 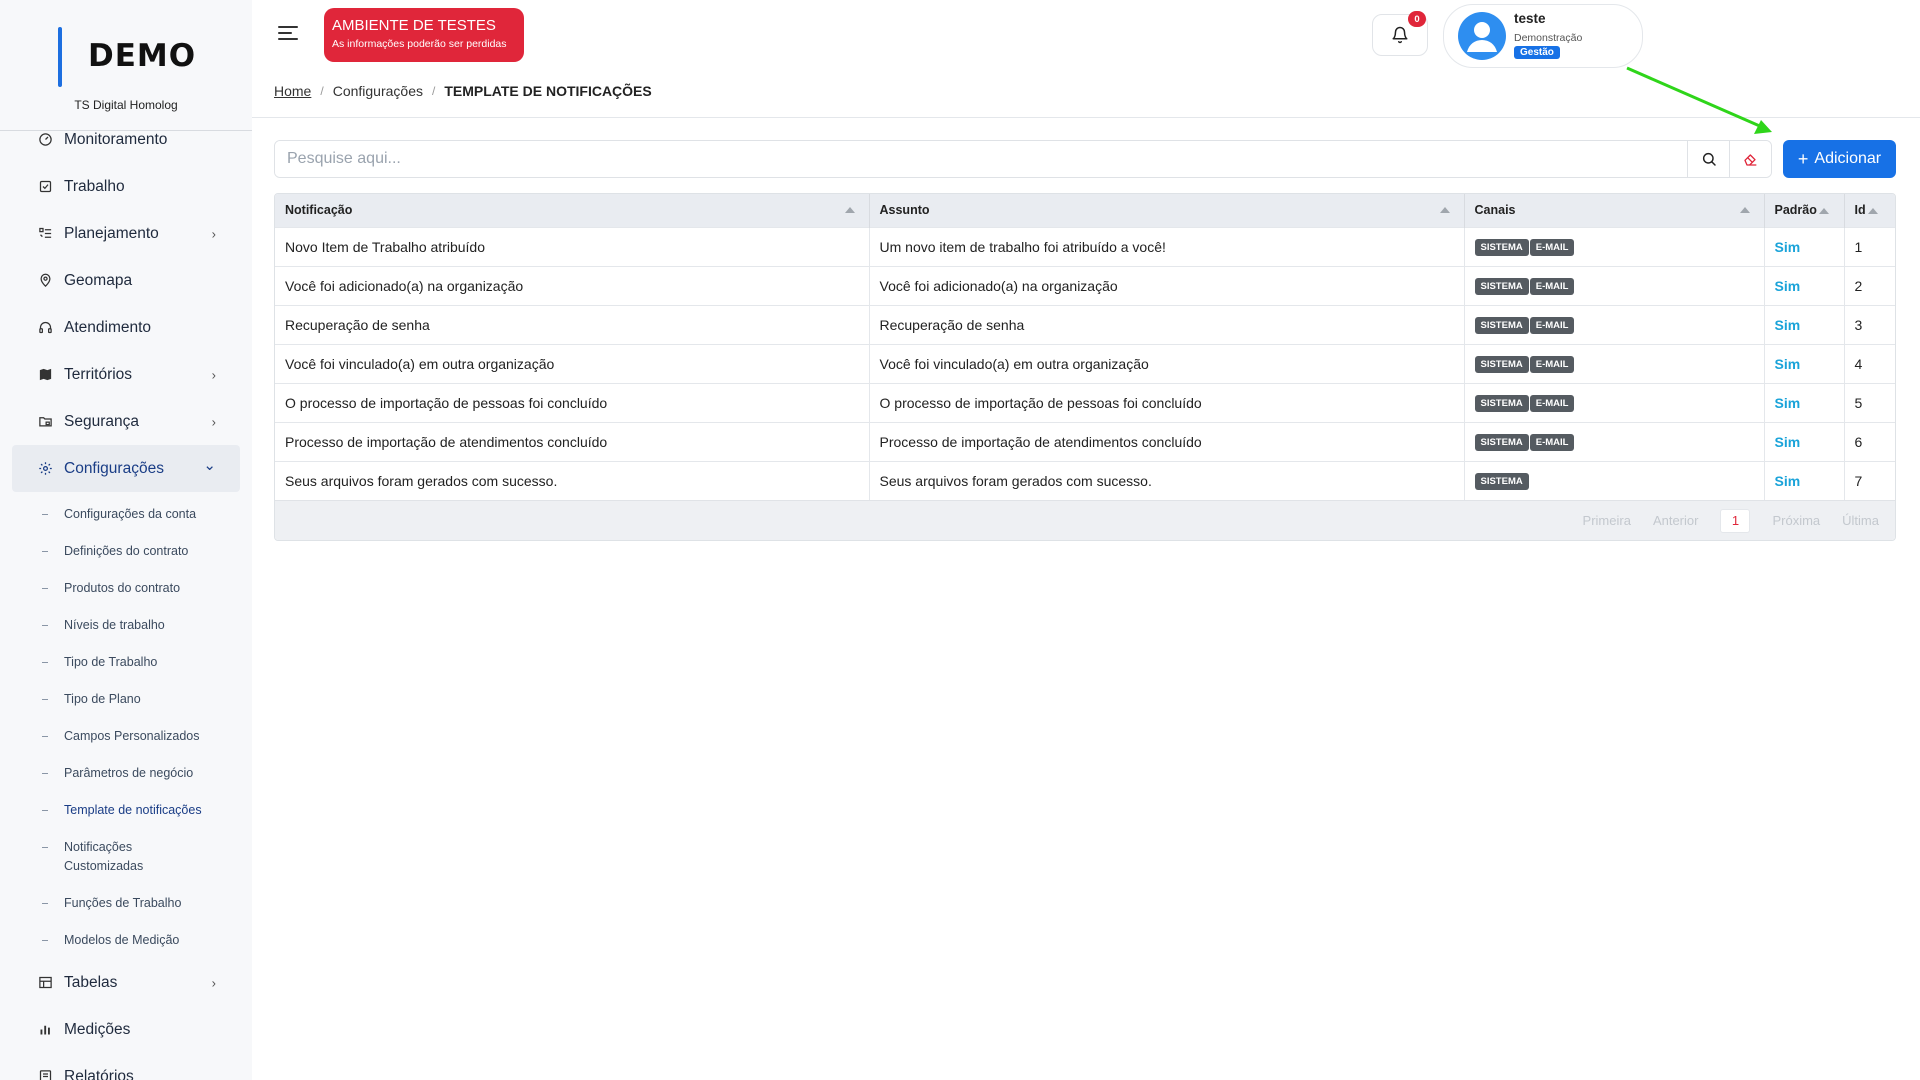 I want to click on add-button-label: Adicionar, so click(x=1848, y=158).